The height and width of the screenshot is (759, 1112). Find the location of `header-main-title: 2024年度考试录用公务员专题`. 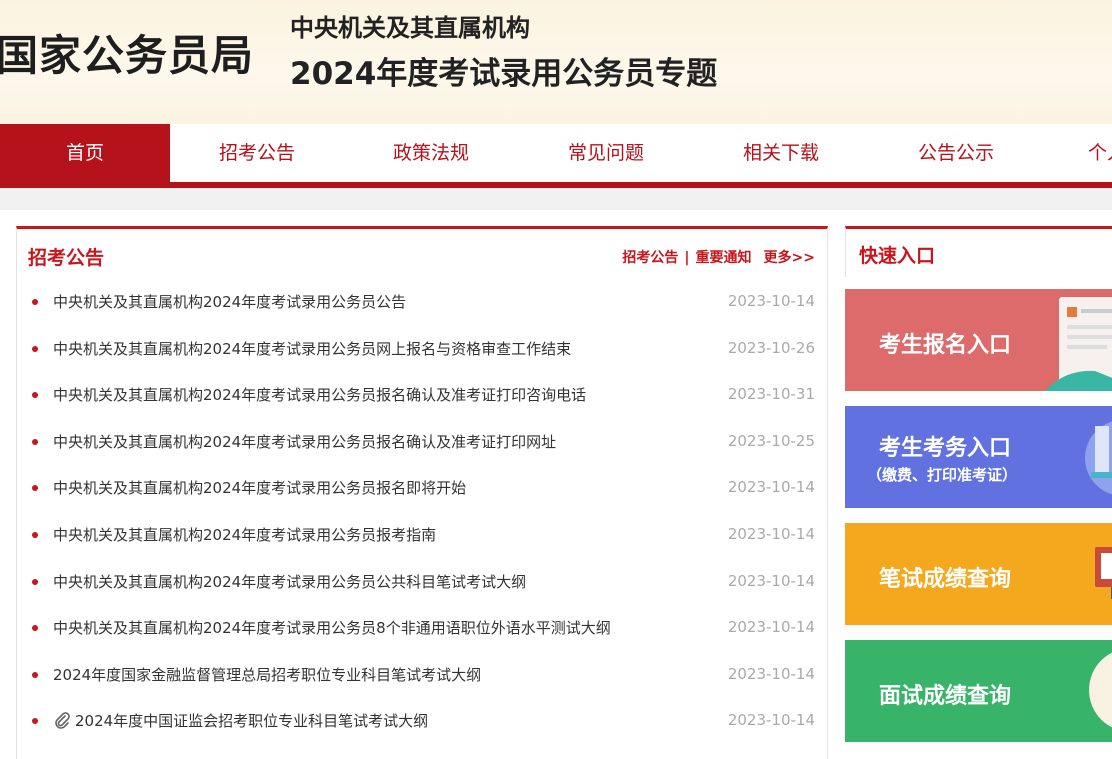

header-main-title: 2024年度考试录用公务员专题 is located at coordinates (504, 74).